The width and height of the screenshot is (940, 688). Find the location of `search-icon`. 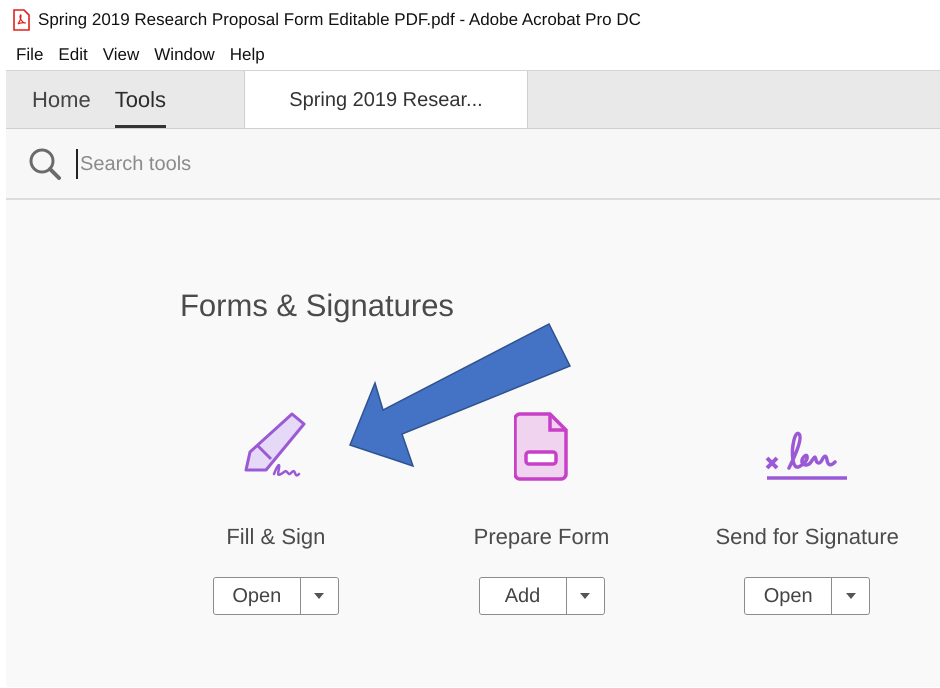

search-icon is located at coordinates (45, 163).